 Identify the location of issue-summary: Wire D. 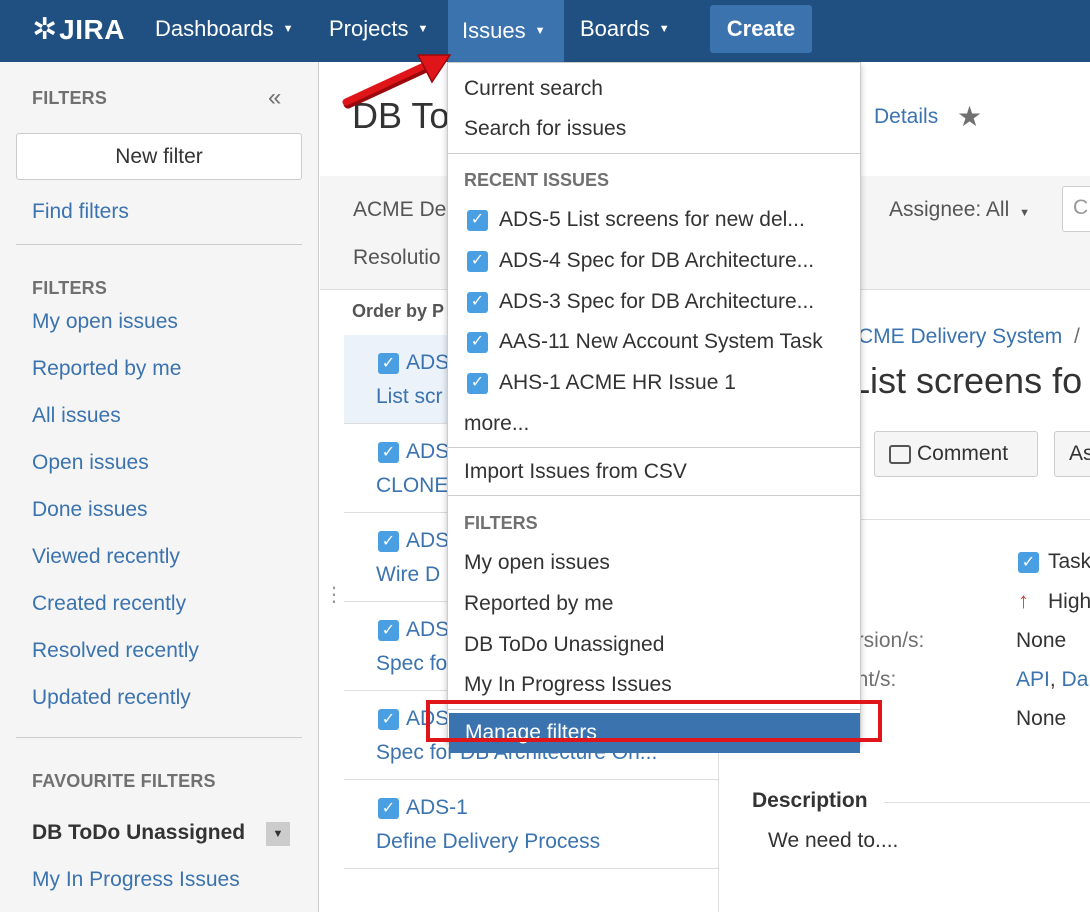
(408, 574).